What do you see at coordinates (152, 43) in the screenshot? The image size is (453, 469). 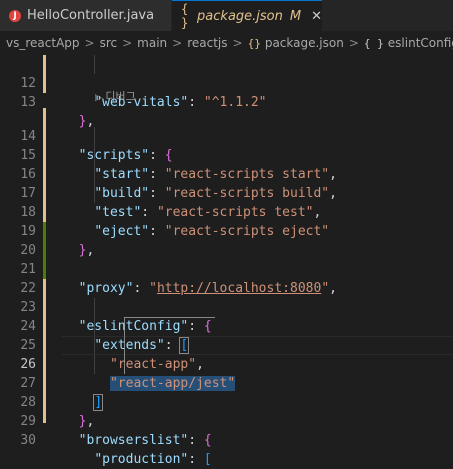 I see `breadcrumb-item: main` at bounding box center [152, 43].